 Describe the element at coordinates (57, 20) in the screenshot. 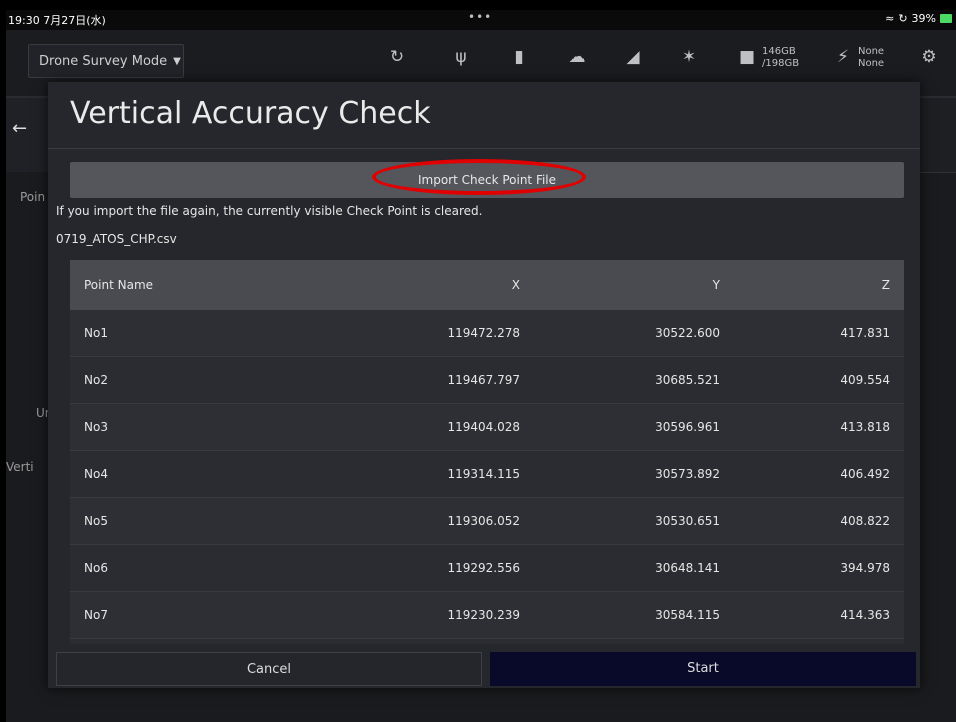

I see `status-time: 19:30 7月27日(水)` at that location.